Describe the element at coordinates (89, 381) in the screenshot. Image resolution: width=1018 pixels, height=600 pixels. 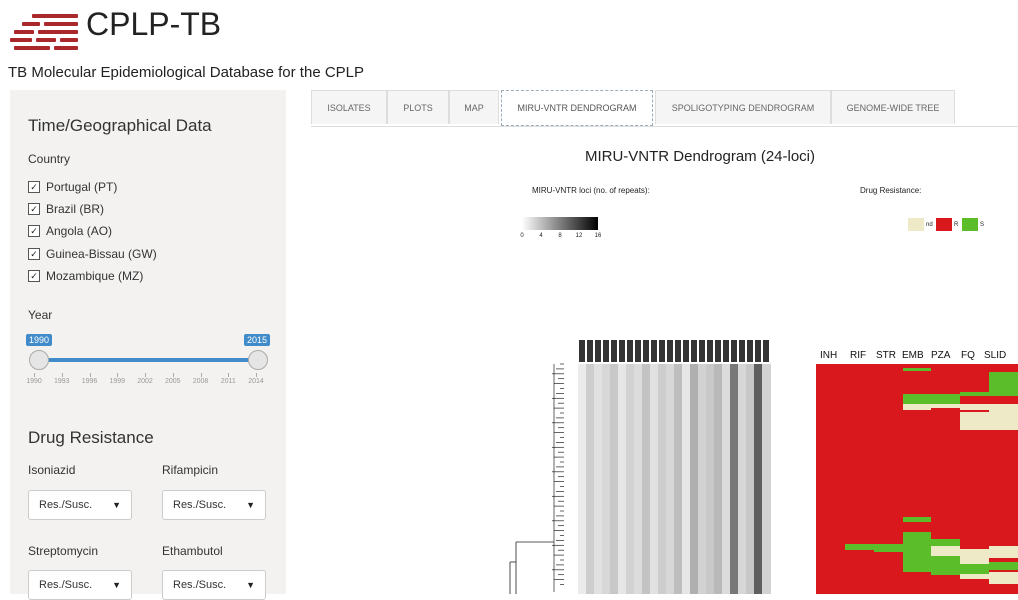
I see `year-tick-label: 1996` at that location.